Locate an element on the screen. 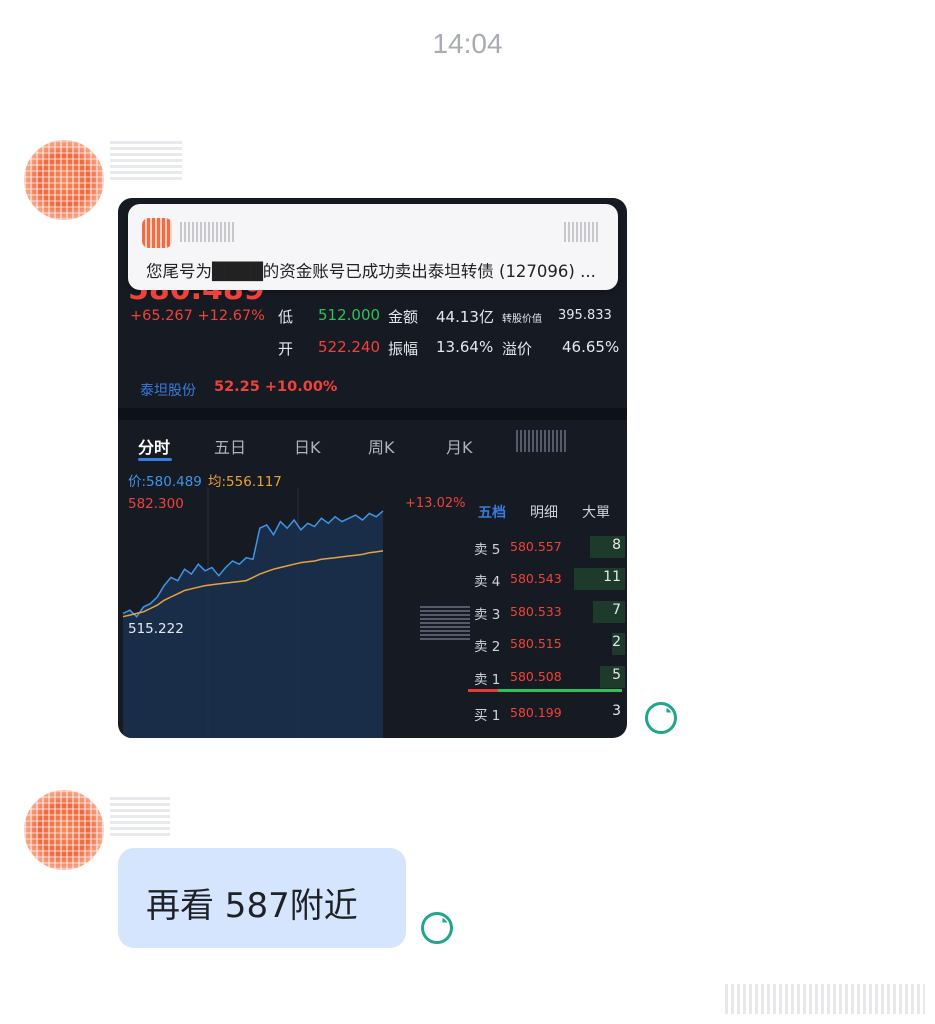  amplitude-value: 13.64% is located at coordinates (465, 347).